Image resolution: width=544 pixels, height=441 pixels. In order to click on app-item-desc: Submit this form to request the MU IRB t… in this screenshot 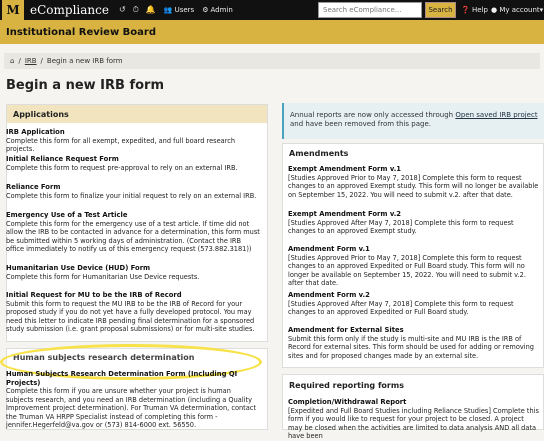, I will do `click(130, 316)`.